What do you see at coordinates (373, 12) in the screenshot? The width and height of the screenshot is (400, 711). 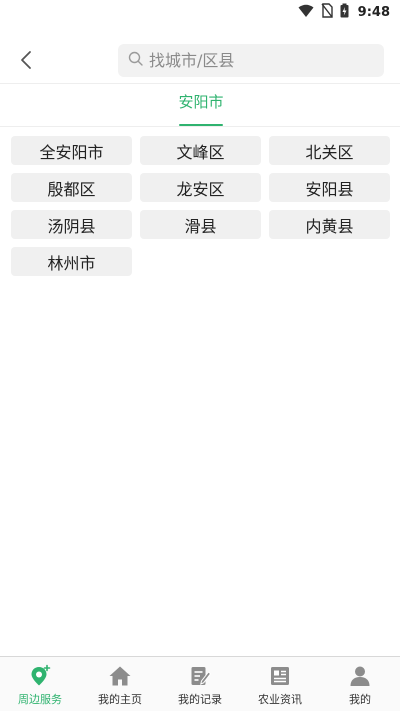 I see `status-time: 9:48` at bounding box center [373, 12].